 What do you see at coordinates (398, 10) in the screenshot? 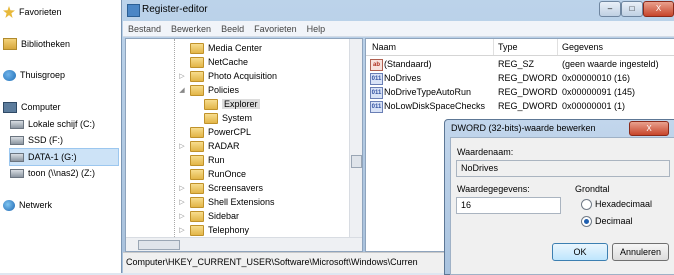
I see `title-bar: Register-editor – □ X` at bounding box center [398, 10].